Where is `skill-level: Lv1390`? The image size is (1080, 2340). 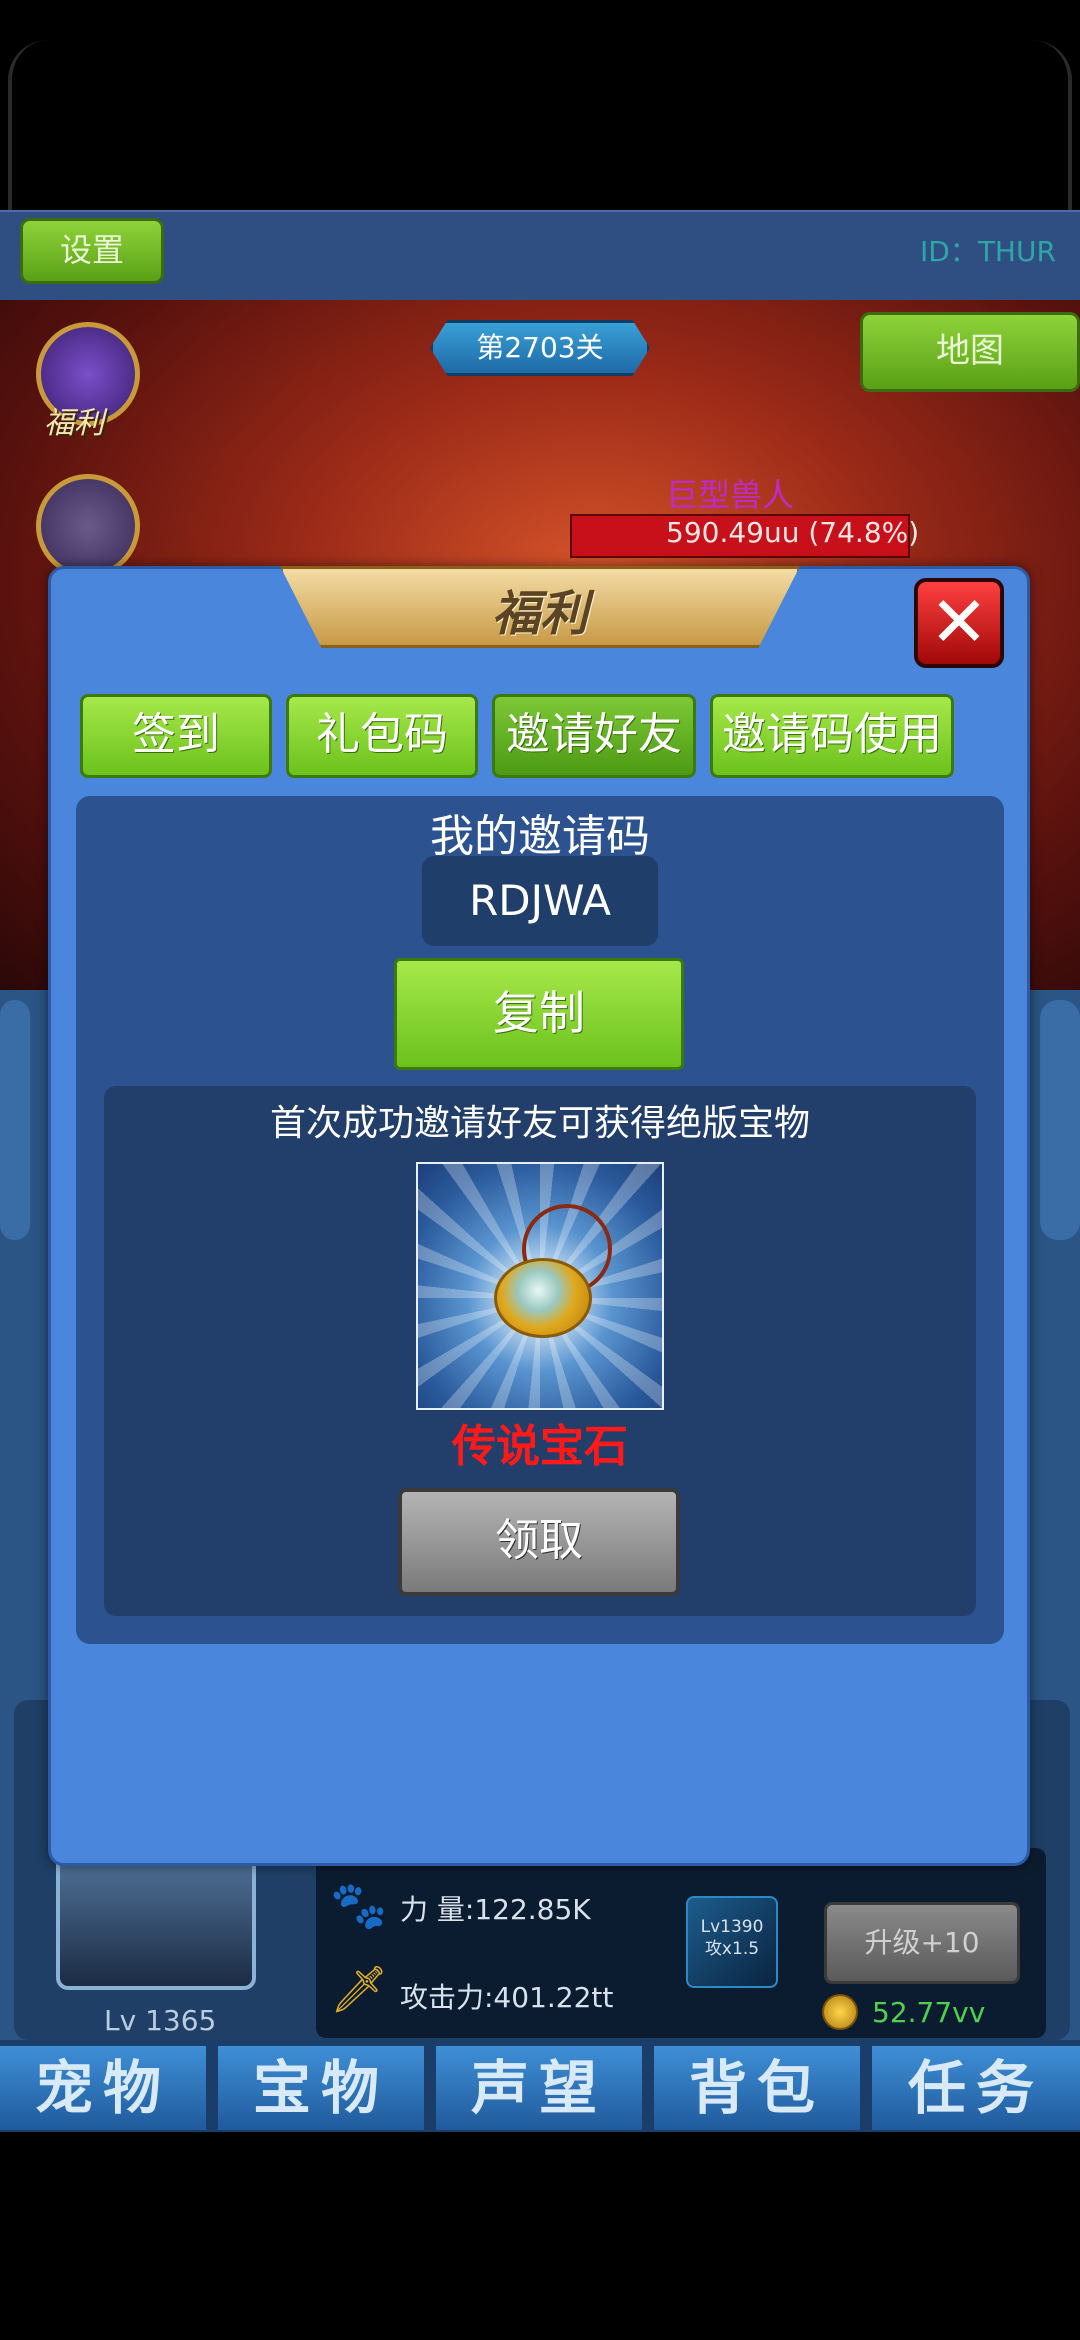 skill-level: Lv1390 is located at coordinates (732, 1927).